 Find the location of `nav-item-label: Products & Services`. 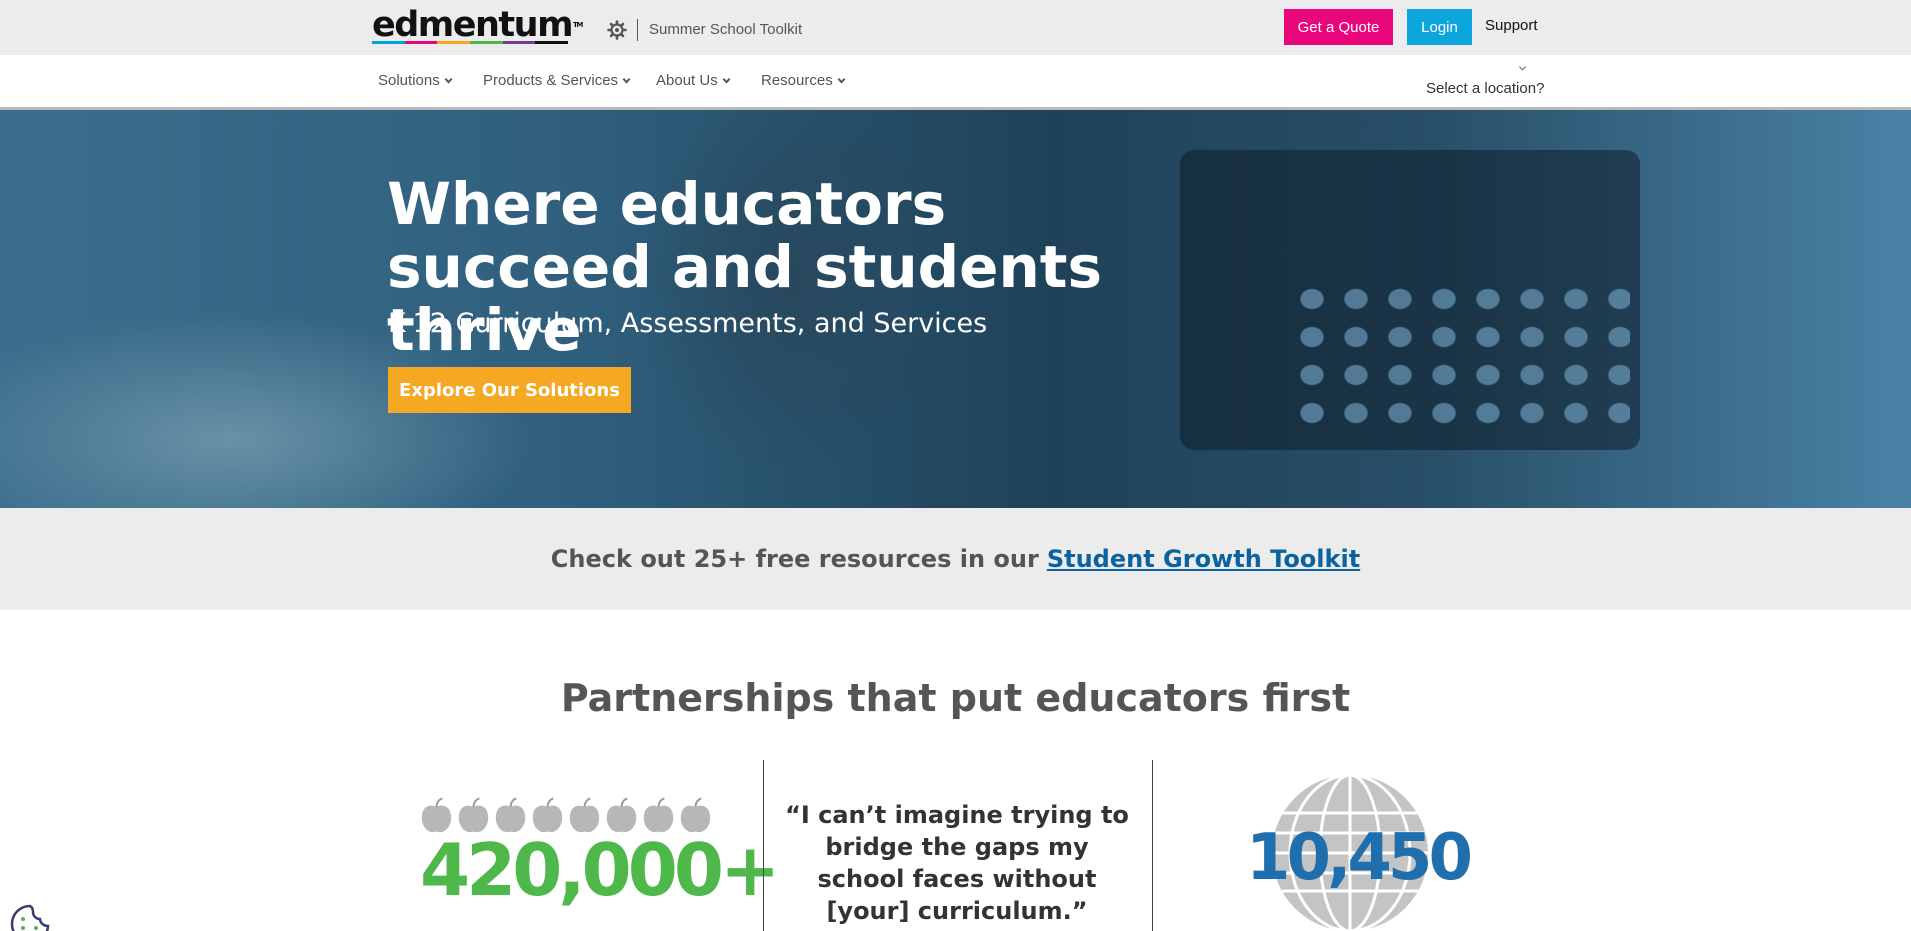

nav-item-label: Products & Services is located at coordinates (551, 80).